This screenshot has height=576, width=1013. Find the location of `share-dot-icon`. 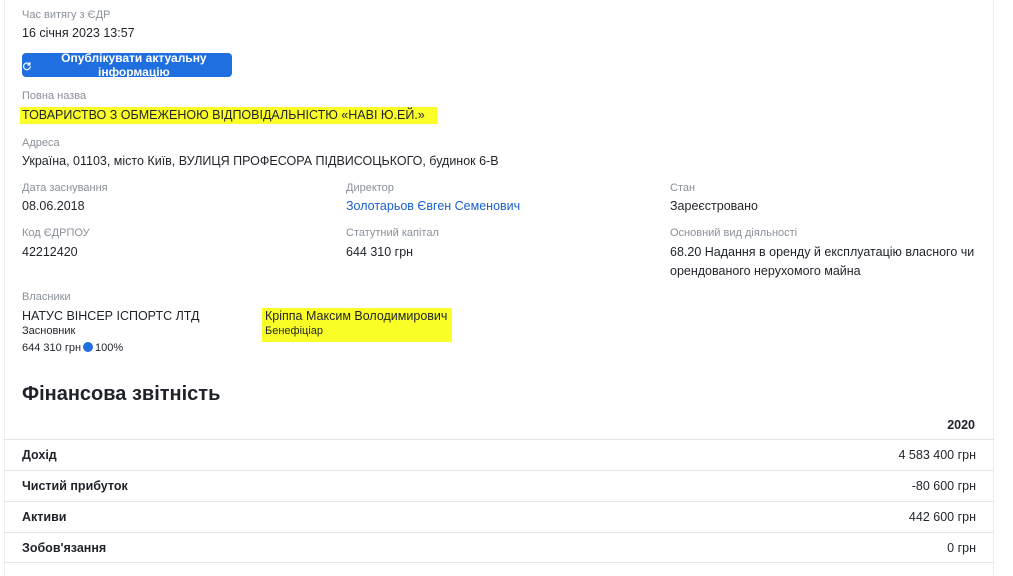

share-dot-icon is located at coordinates (88, 347).